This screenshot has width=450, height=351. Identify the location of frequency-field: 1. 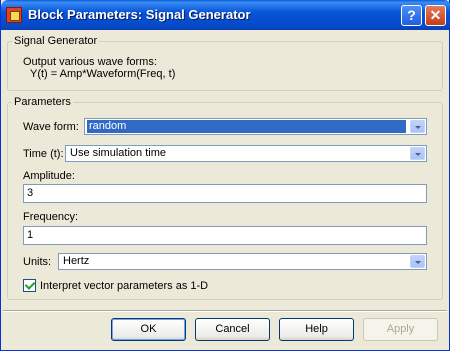
(225, 235).